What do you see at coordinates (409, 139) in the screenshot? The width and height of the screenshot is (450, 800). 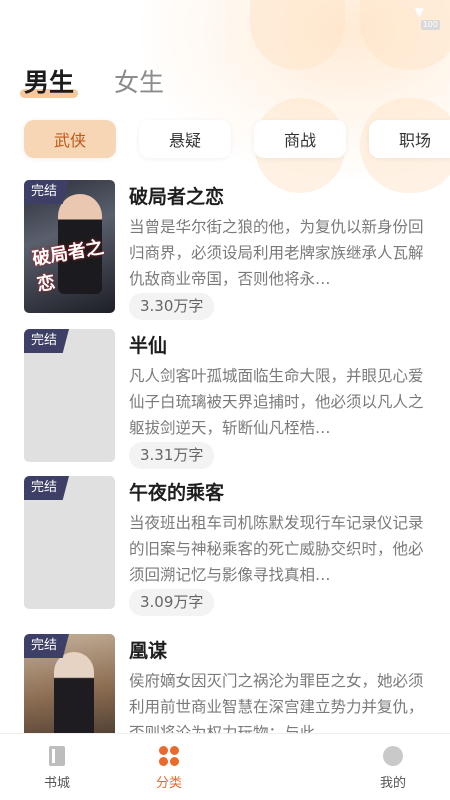 I see `category-chip-workplace: 职场` at bounding box center [409, 139].